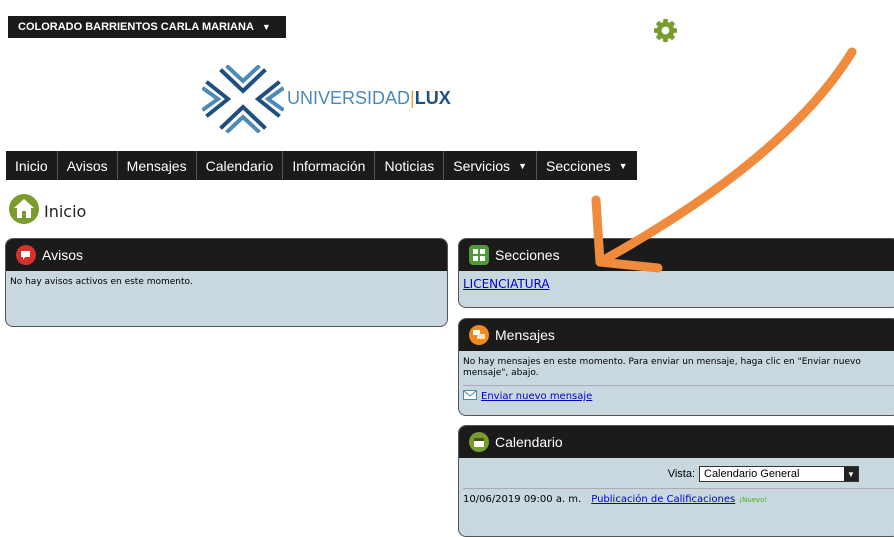  I want to click on home-icon, so click(24, 209).